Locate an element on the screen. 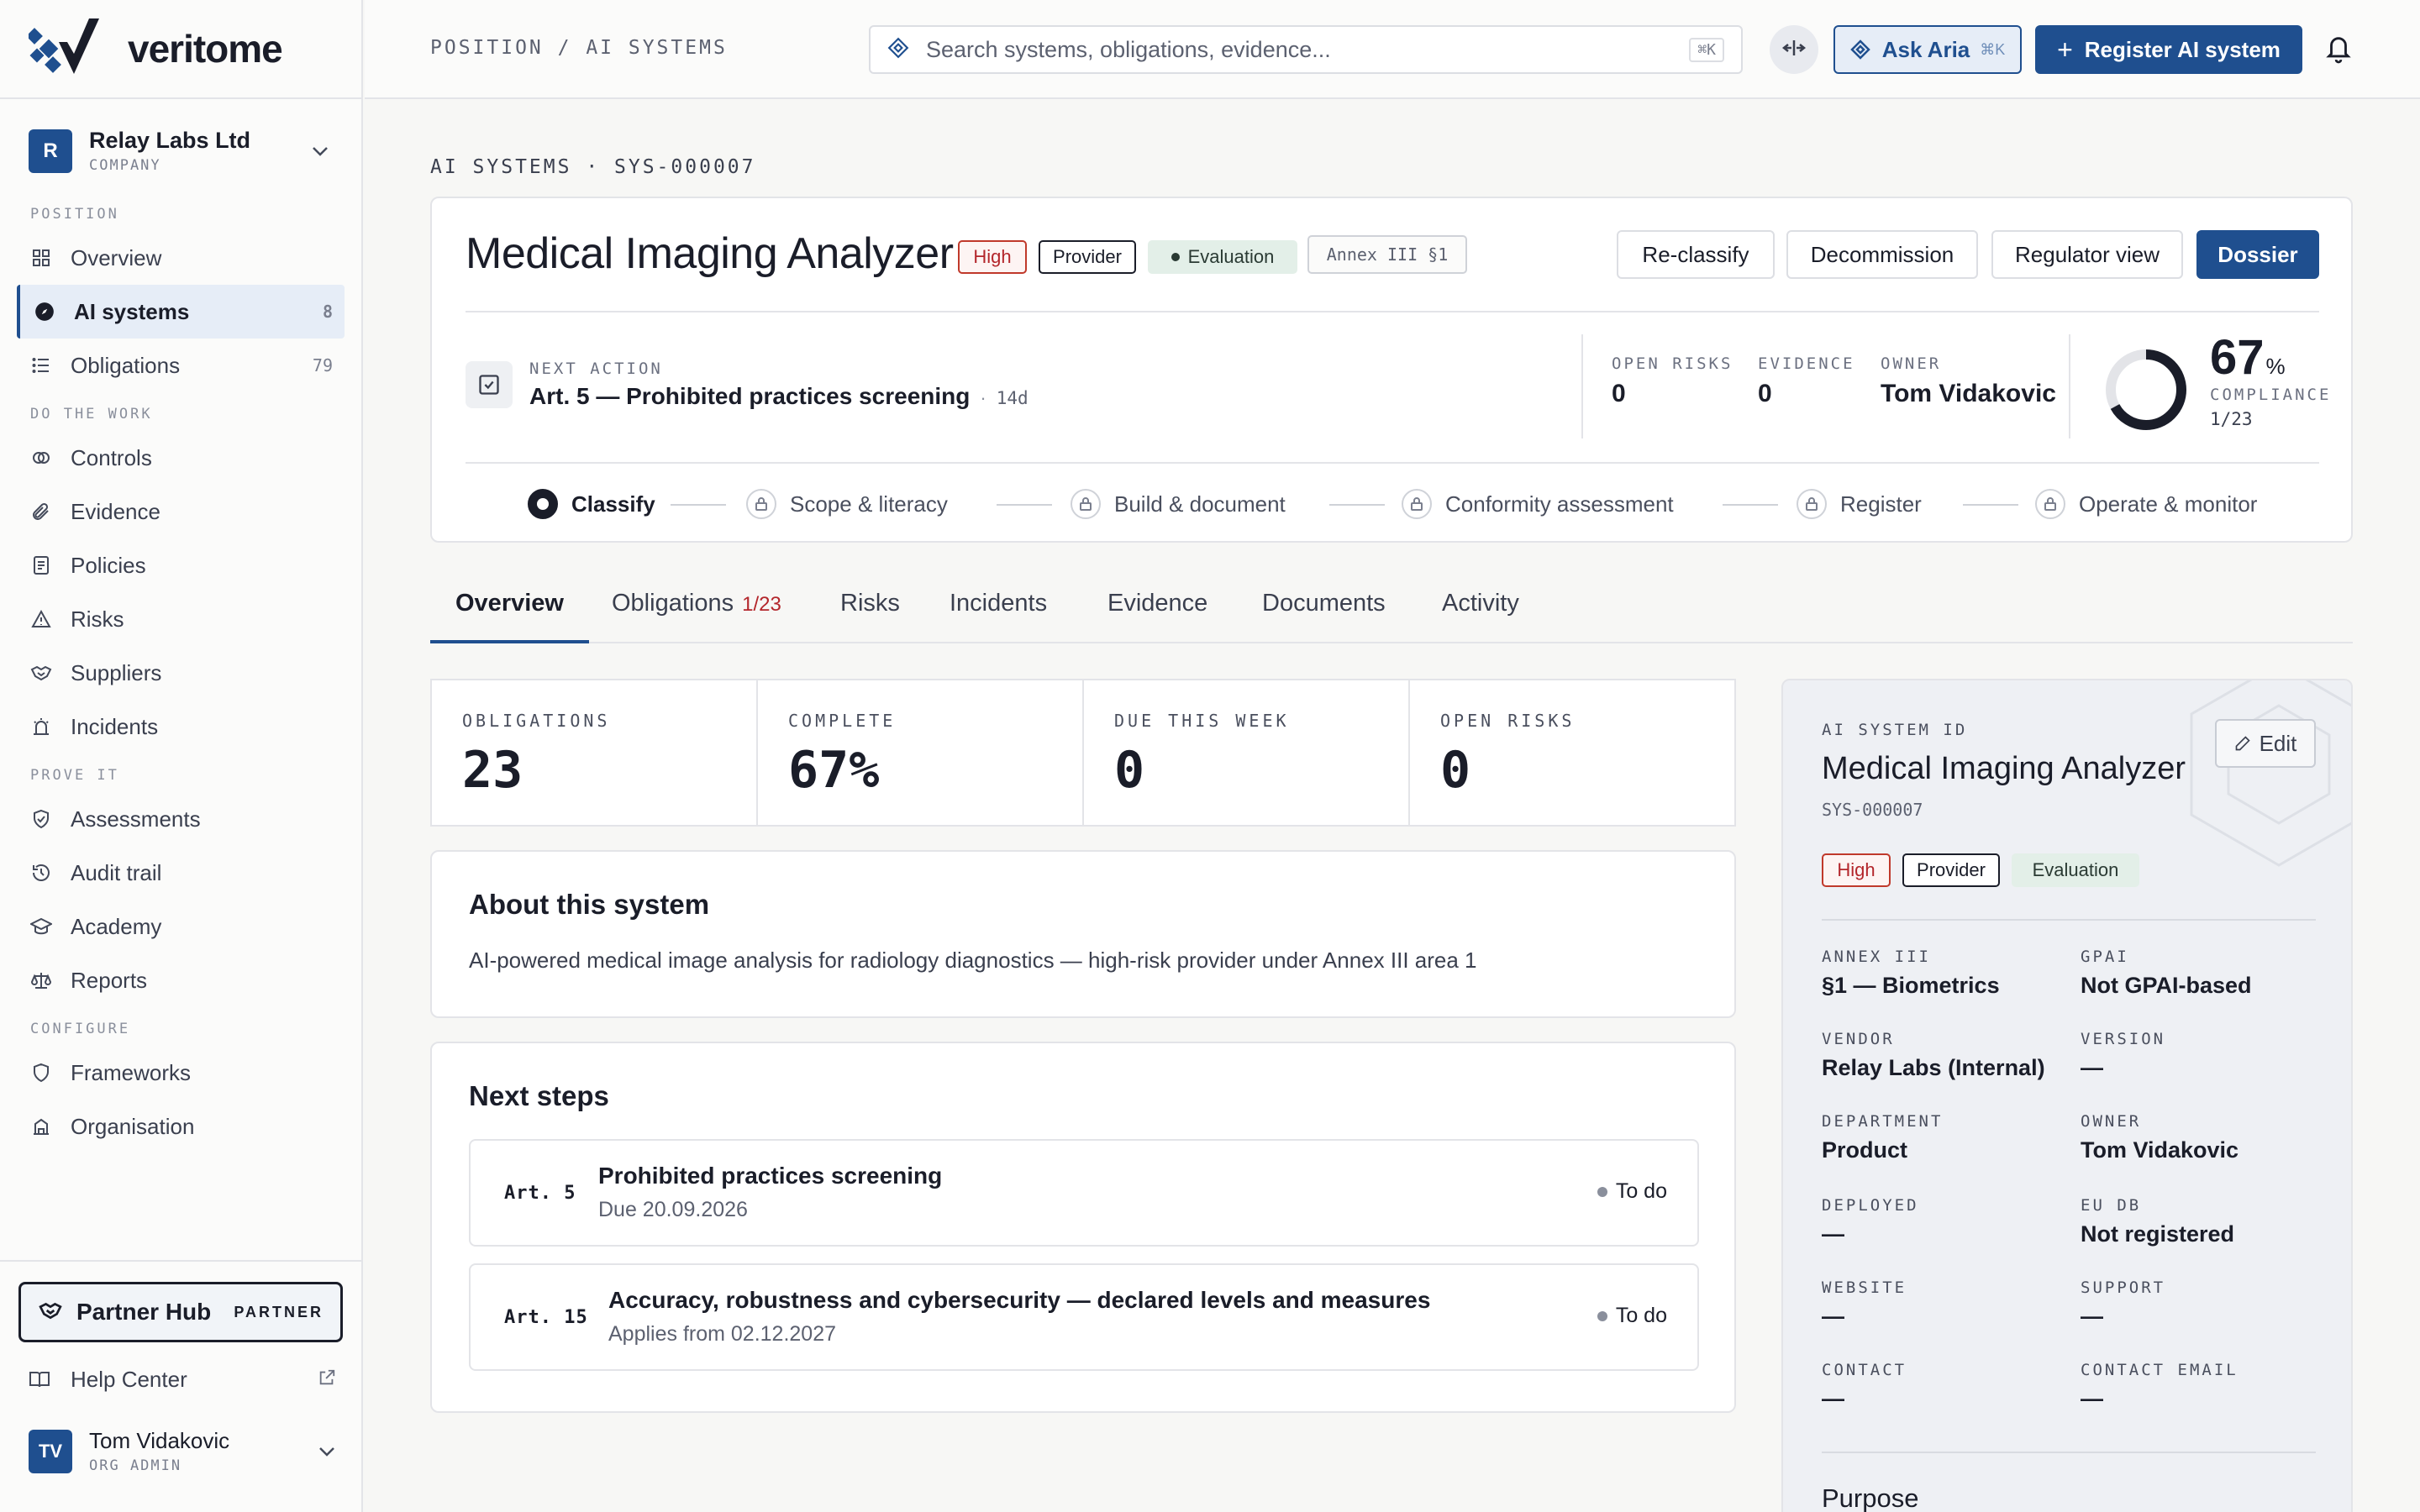 Image resolution: width=2420 pixels, height=1512 pixels. risk-badge: High is located at coordinates (1857, 870).